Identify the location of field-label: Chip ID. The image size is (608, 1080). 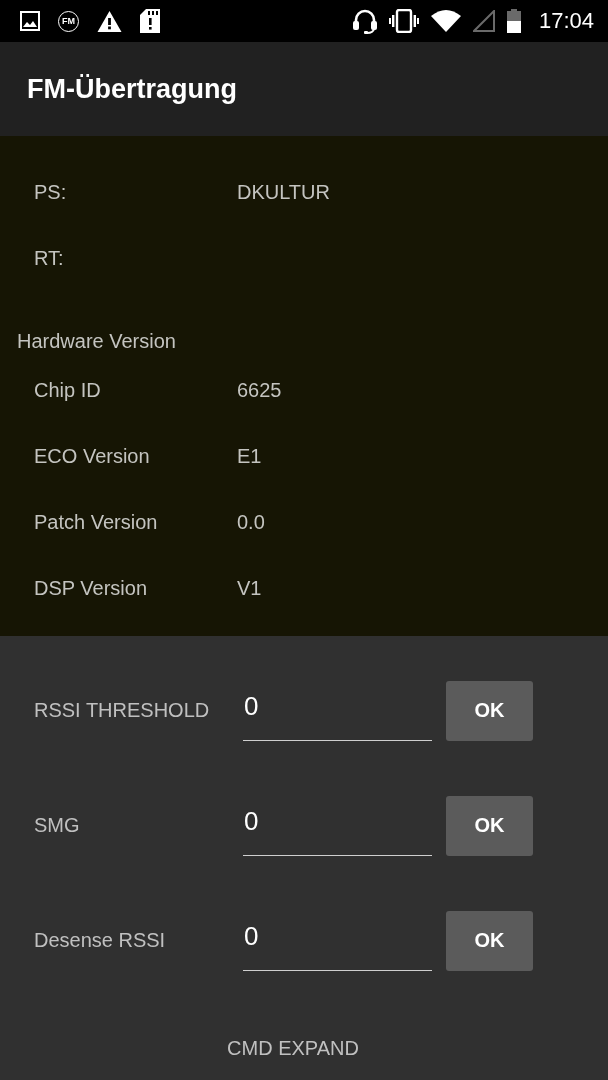
(67, 389).